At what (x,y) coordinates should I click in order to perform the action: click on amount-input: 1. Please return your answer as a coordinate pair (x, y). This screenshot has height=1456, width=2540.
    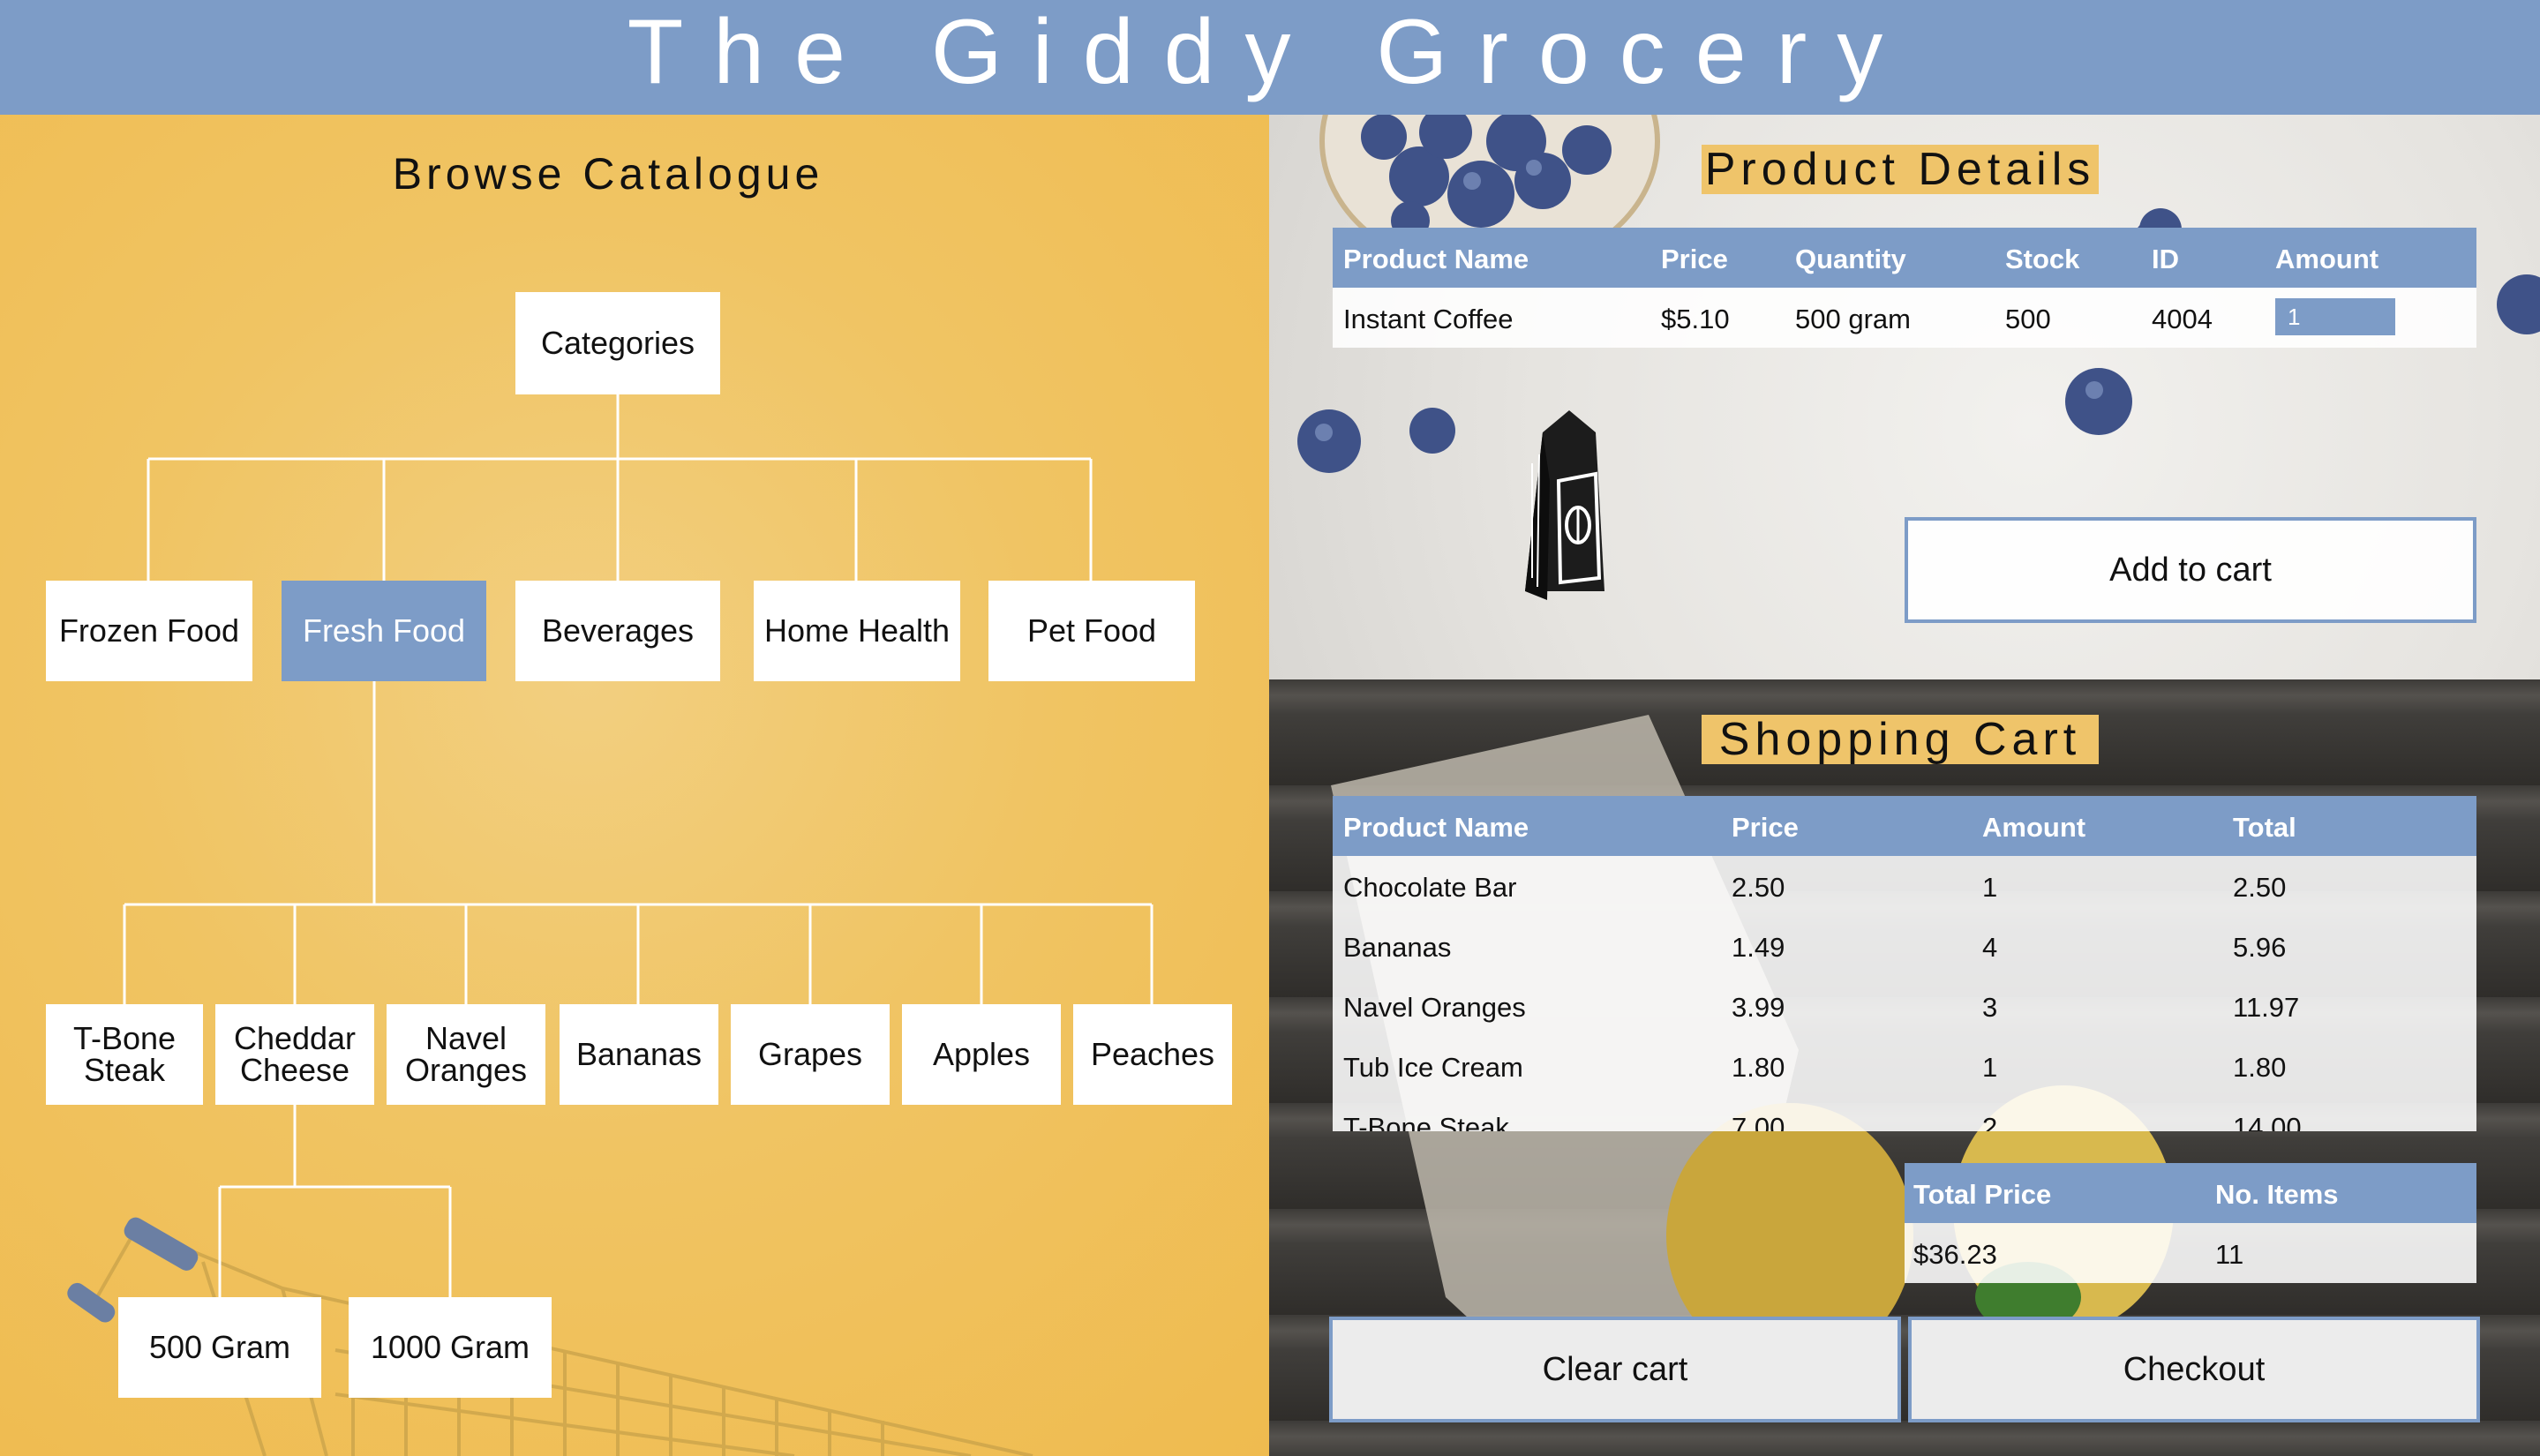
    Looking at the image, I should click on (2335, 316).